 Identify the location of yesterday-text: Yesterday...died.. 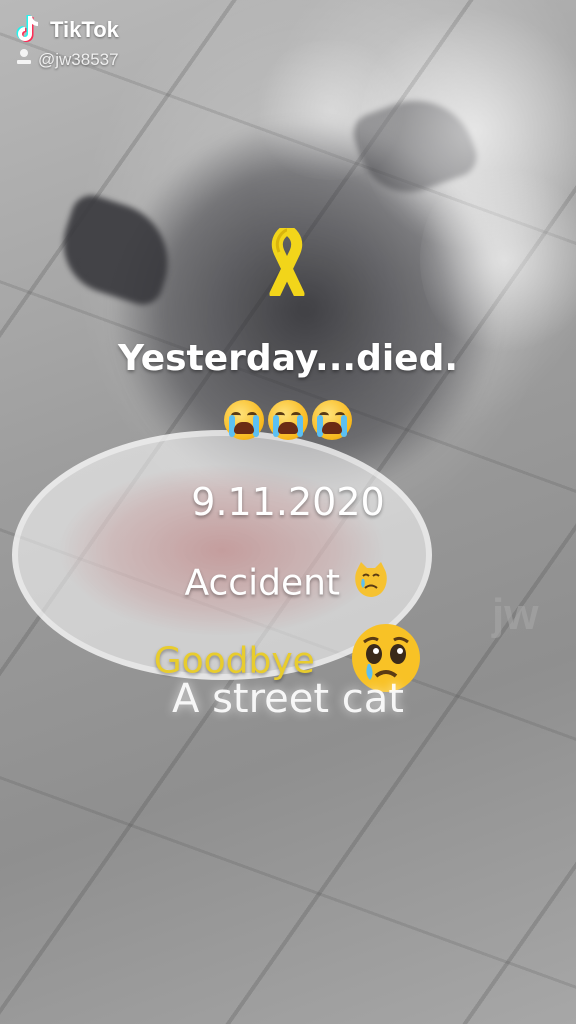
(288, 358).